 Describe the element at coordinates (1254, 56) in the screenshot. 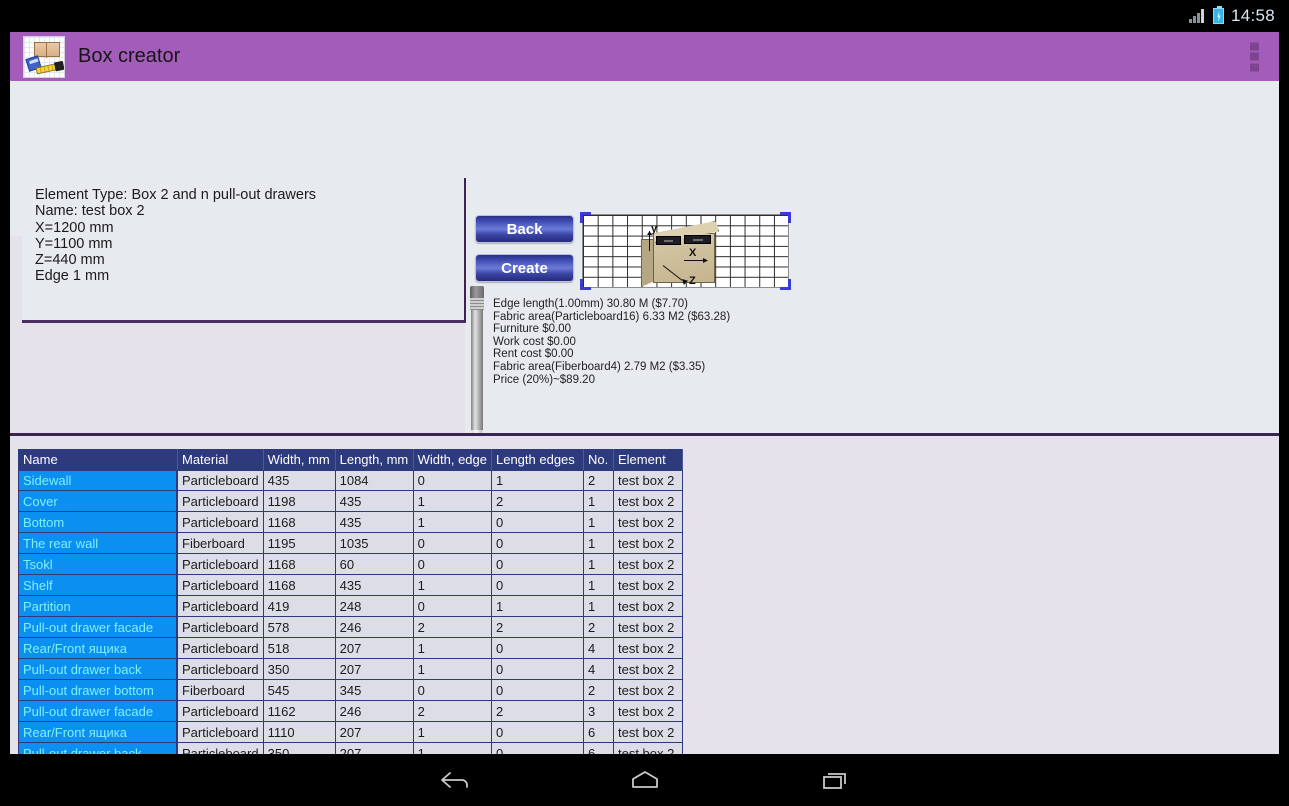

I see `overflow-menu-icon` at that location.